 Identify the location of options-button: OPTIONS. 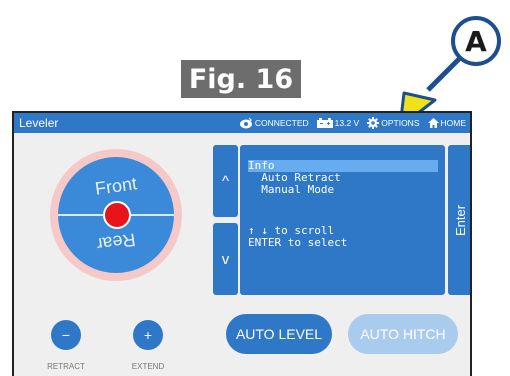
(393, 123).